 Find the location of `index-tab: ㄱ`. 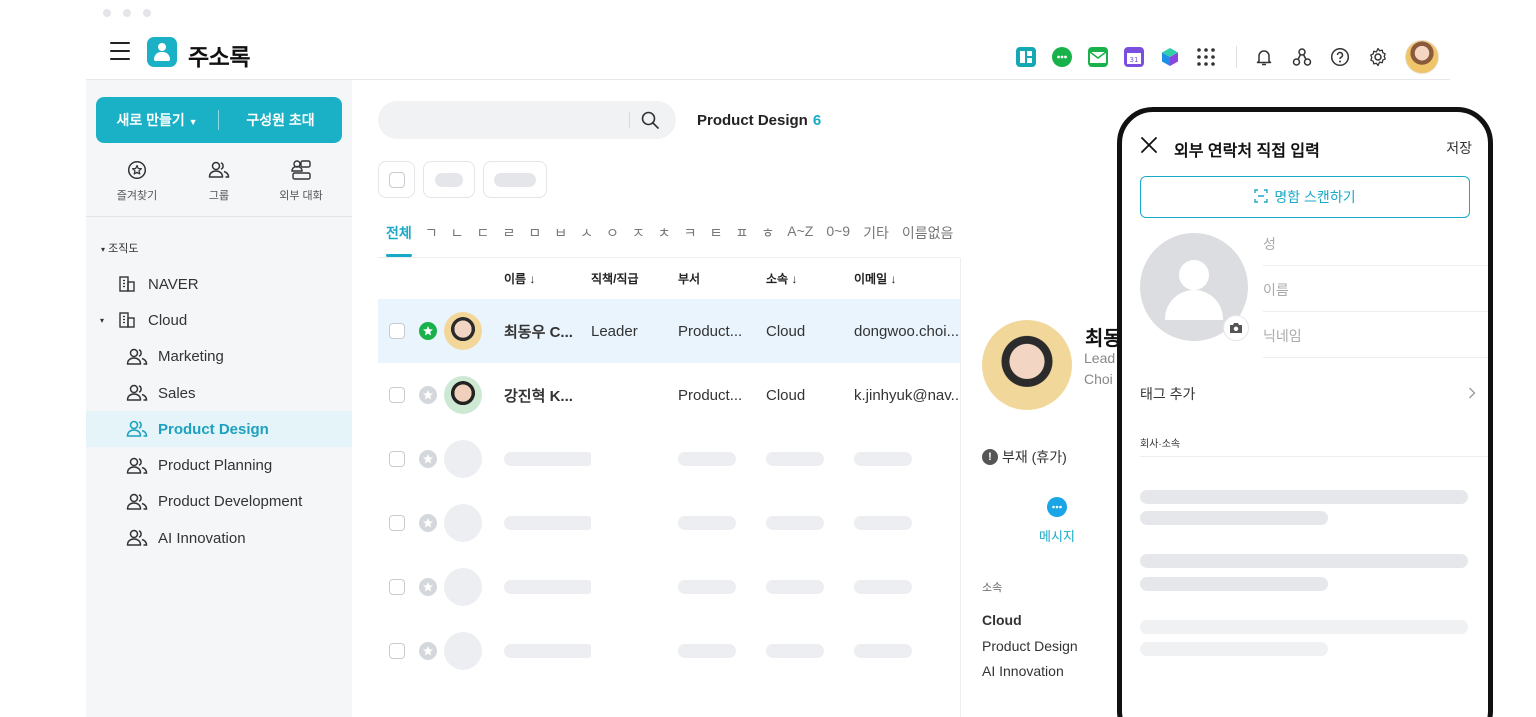

index-tab: ㄱ is located at coordinates (431, 240).